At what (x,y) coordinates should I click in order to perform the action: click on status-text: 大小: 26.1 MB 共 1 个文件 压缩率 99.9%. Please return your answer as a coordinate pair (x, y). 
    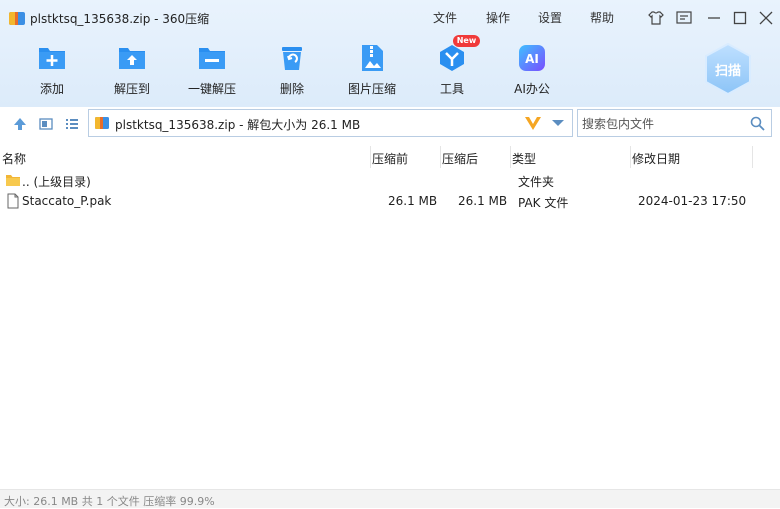
    Looking at the image, I should click on (109, 501).